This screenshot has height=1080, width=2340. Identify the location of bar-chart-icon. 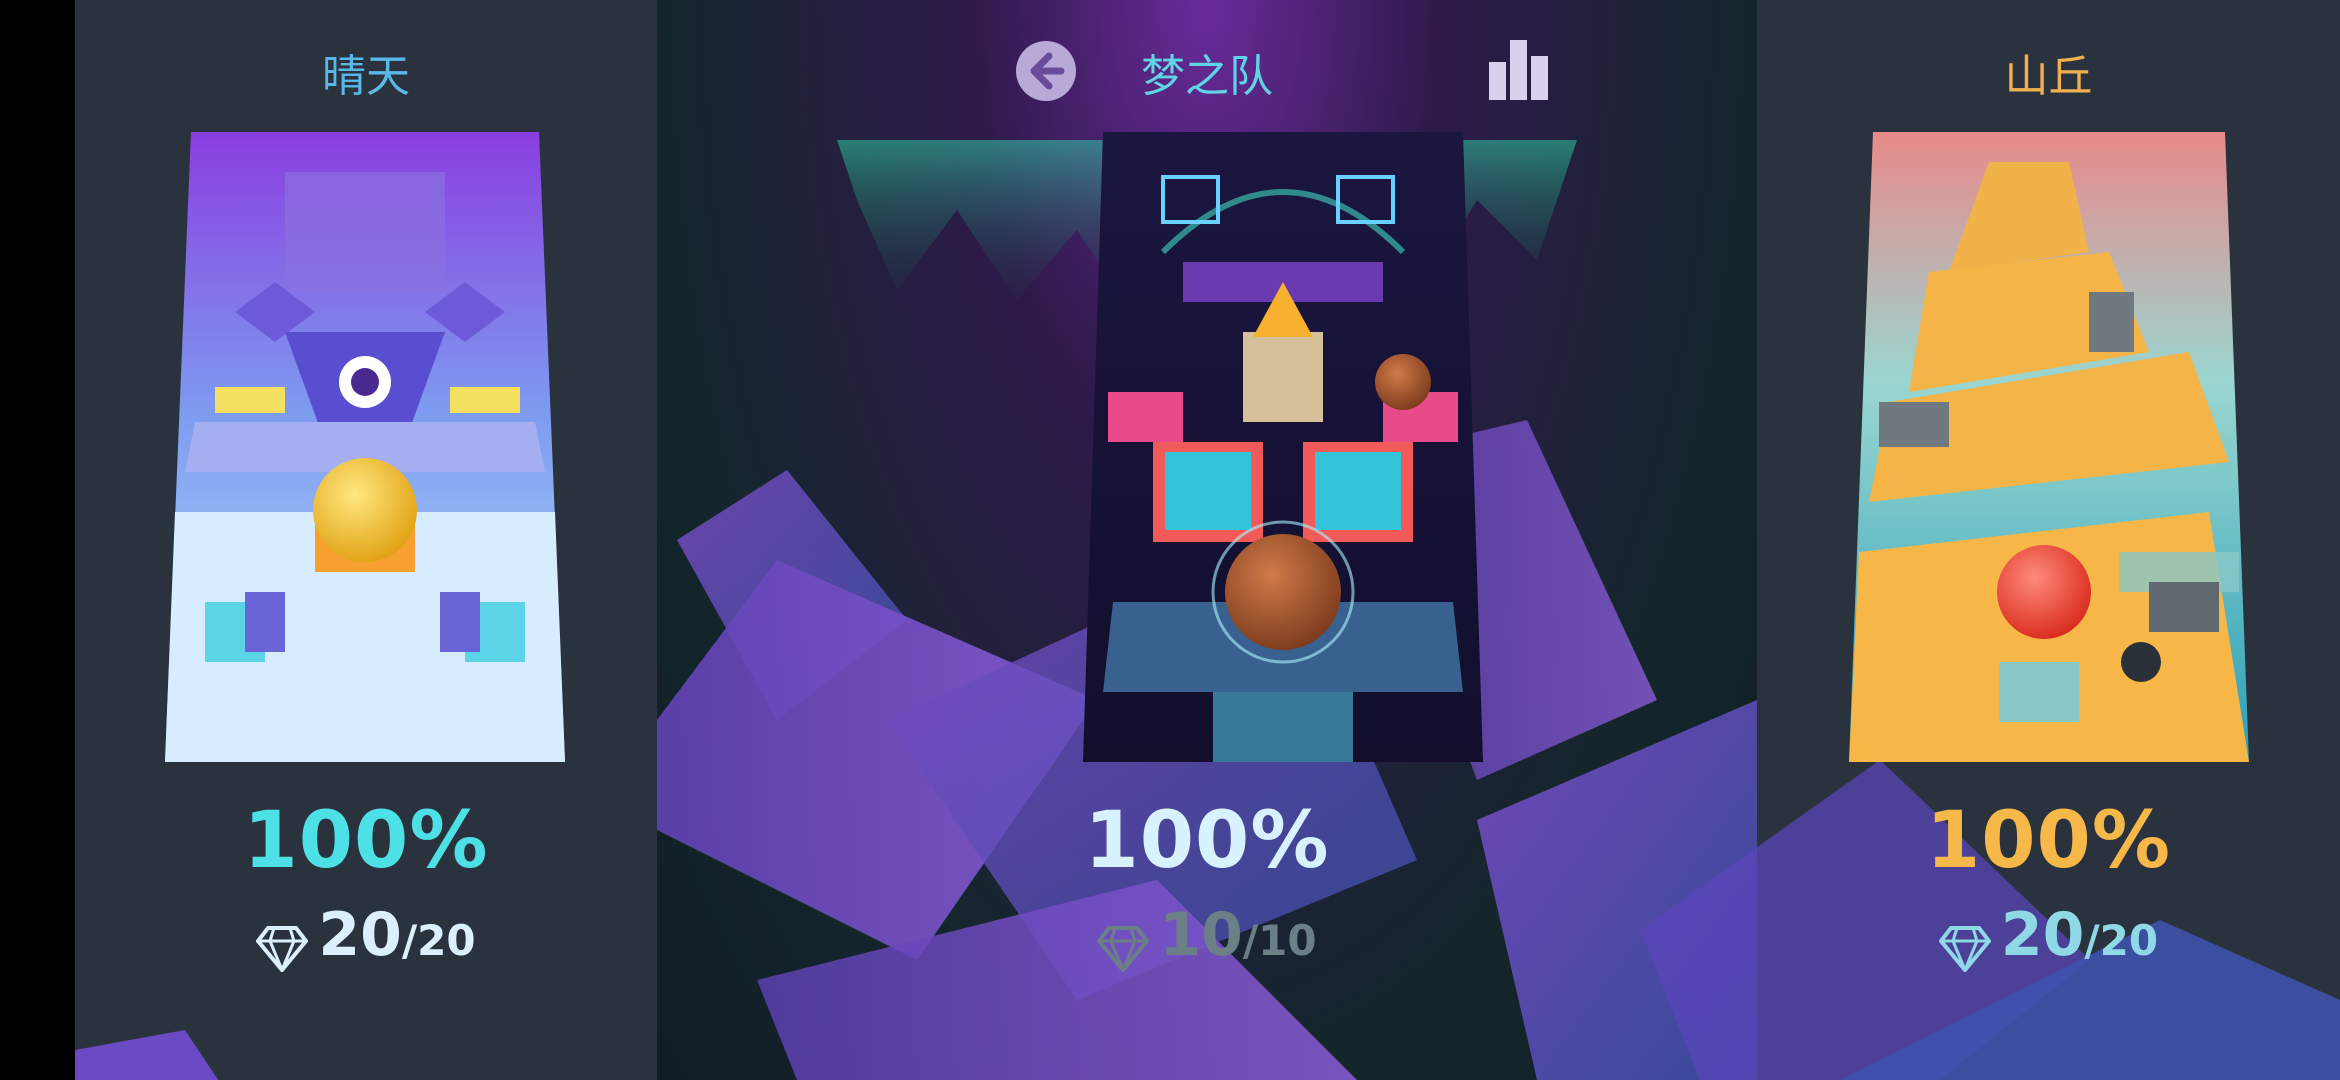
(1518, 70).